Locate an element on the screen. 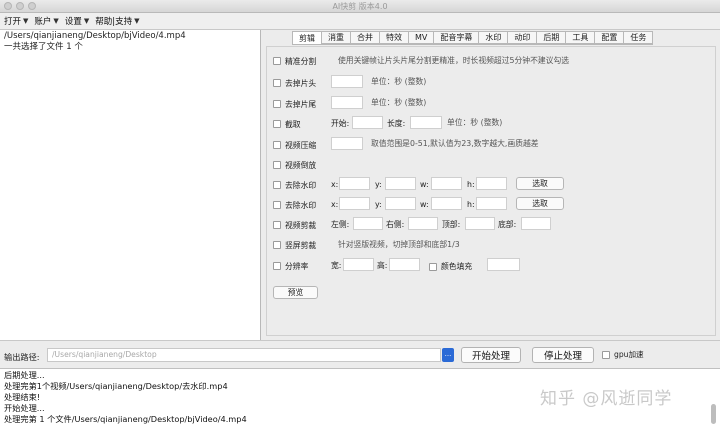 This screenshot has height=426, width=720. watermark1-option: 去除水印 is located at coordinates (294, 185).